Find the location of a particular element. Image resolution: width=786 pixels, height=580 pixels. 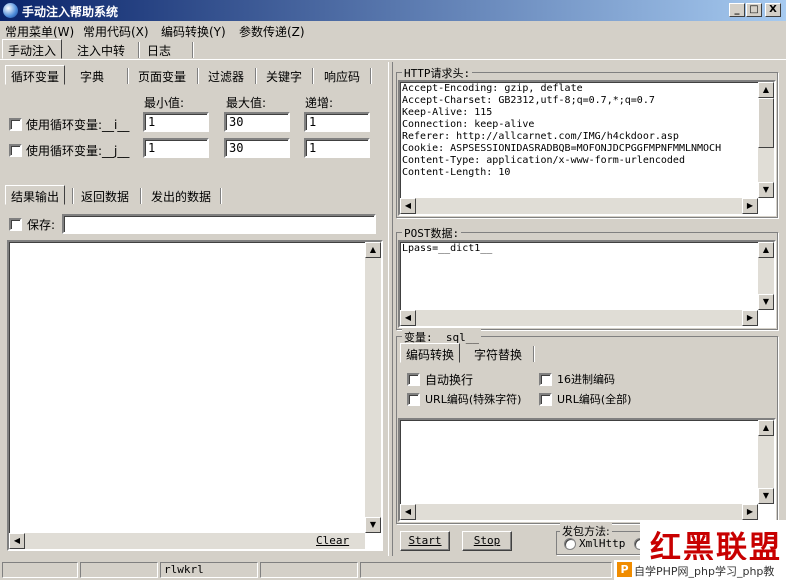

tab-inject-relay: 注入中转 is located at coordinates (101, 50).